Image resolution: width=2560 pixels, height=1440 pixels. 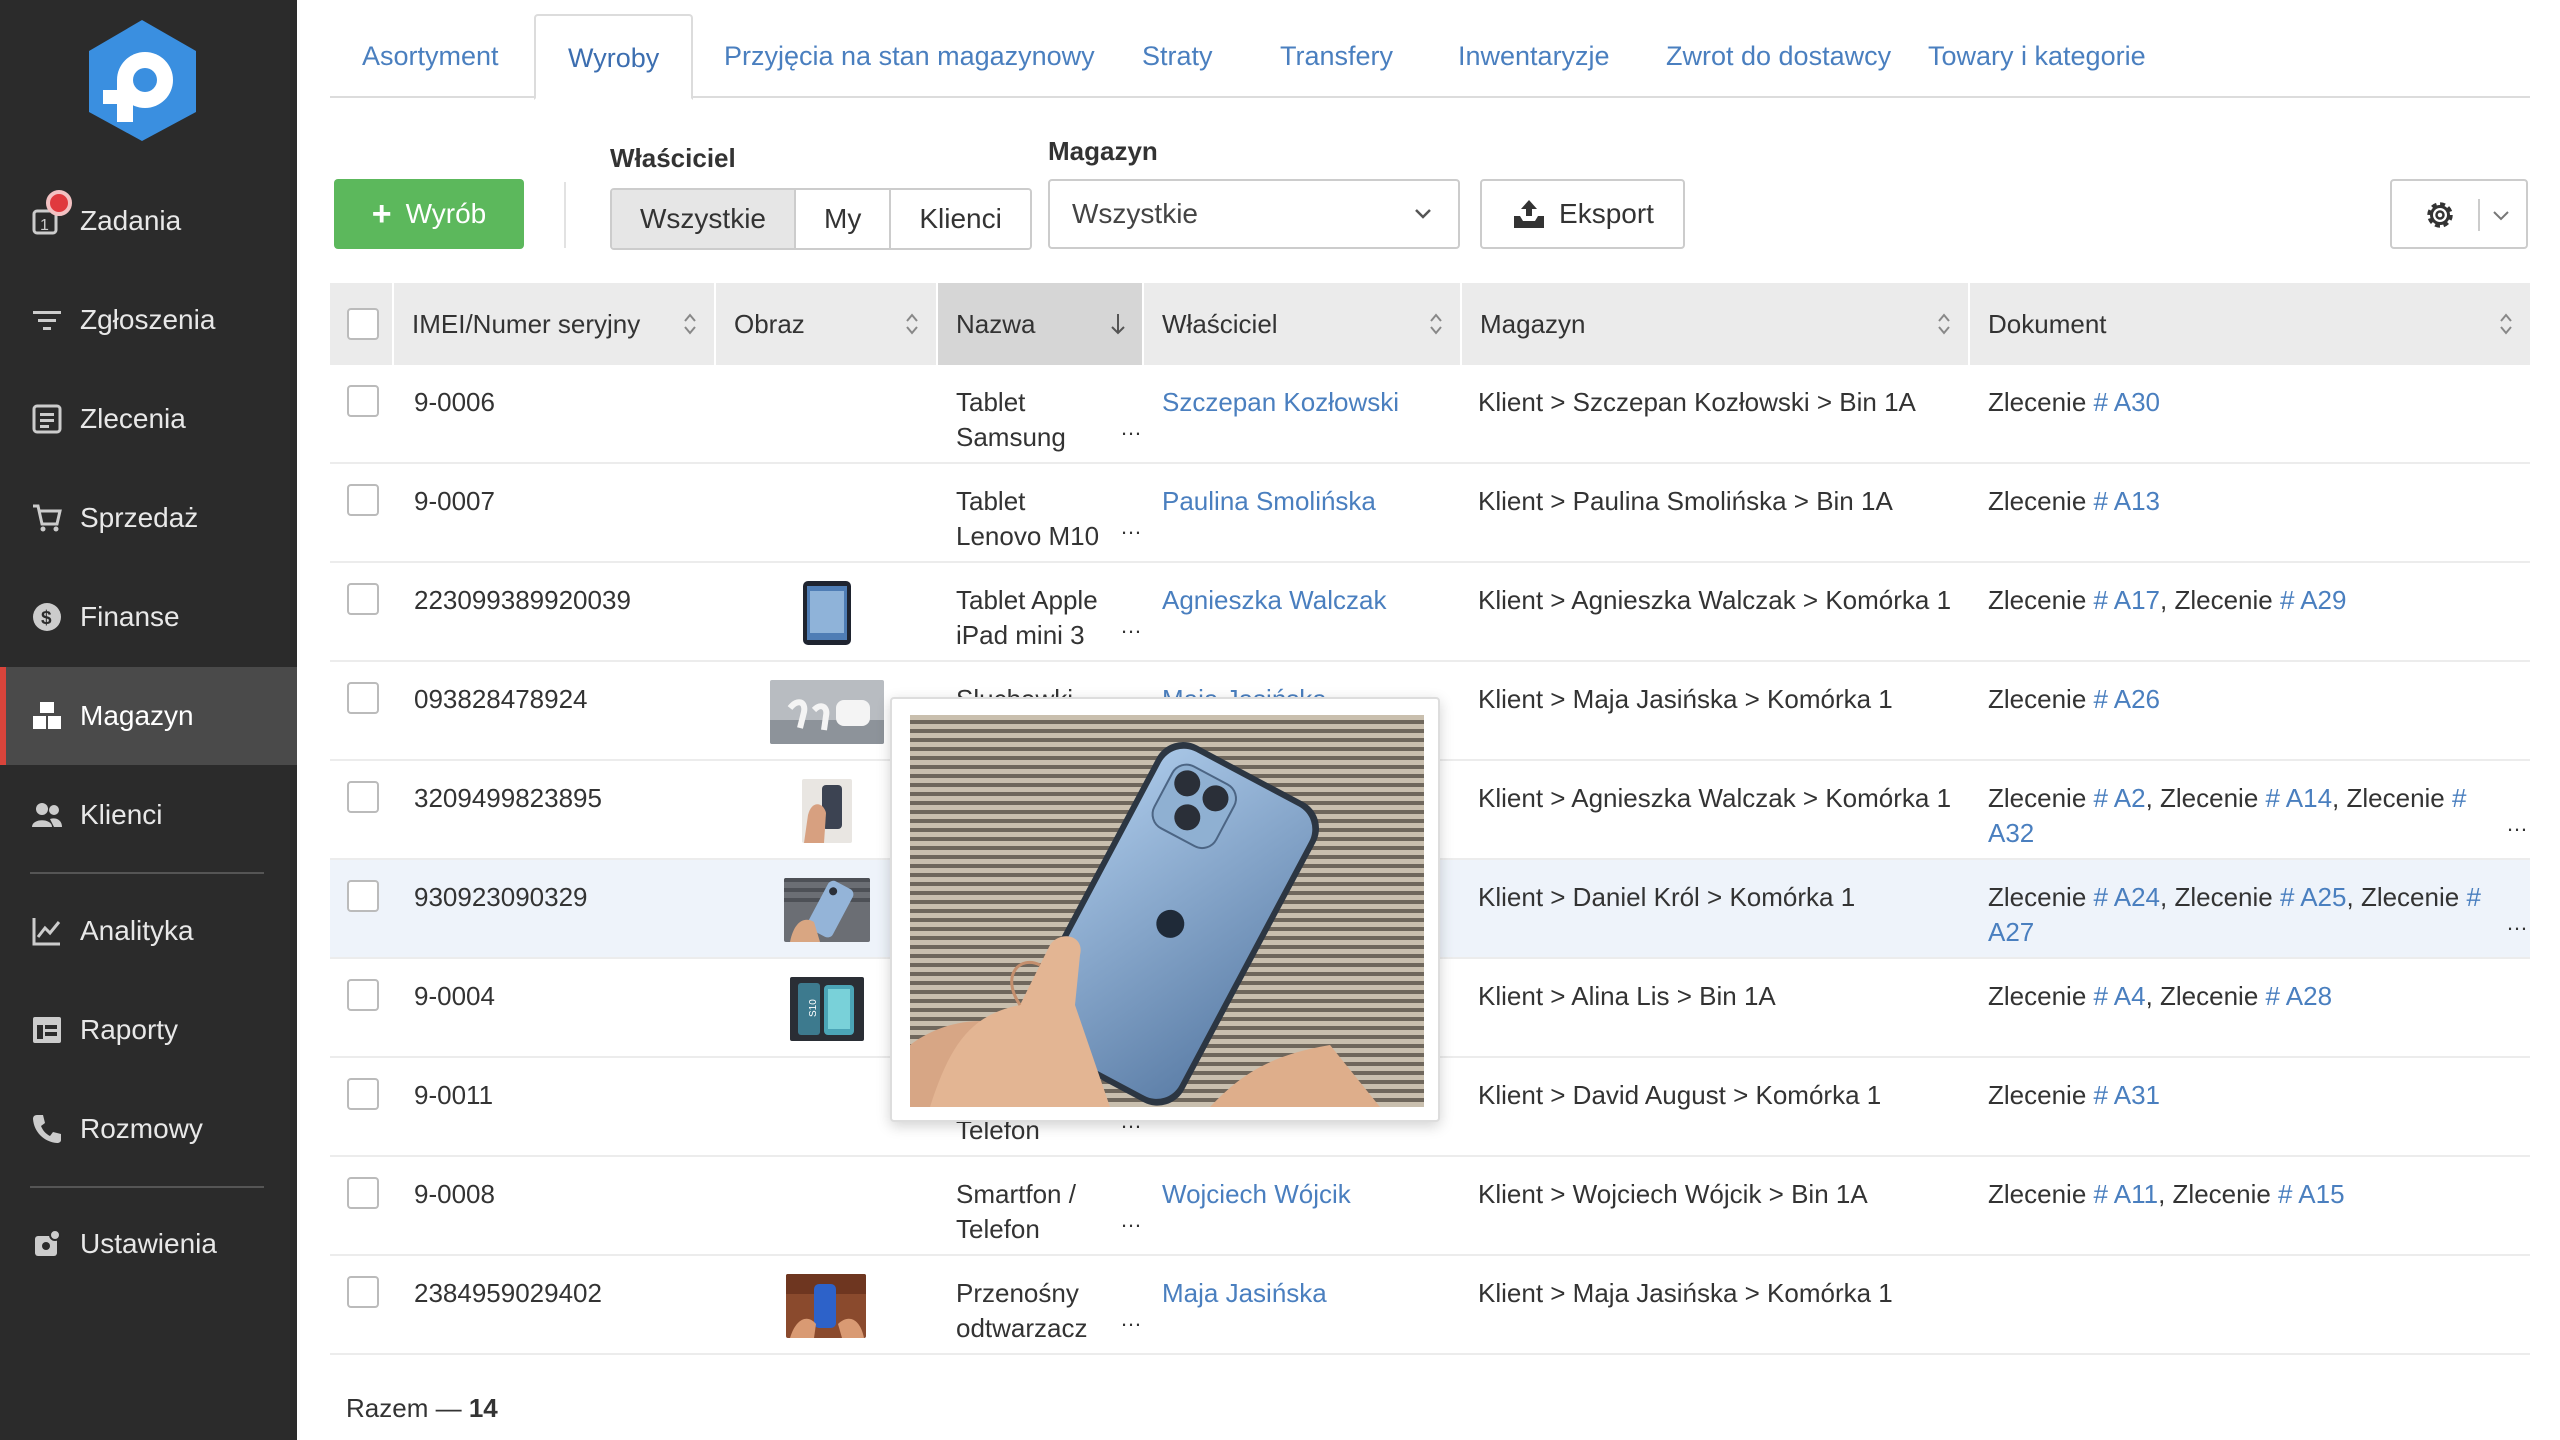 What do you see at coordinates (133, 418) in the screenshot?
I see `nav-label: Zlecenia` at bounding box center [133, 418].